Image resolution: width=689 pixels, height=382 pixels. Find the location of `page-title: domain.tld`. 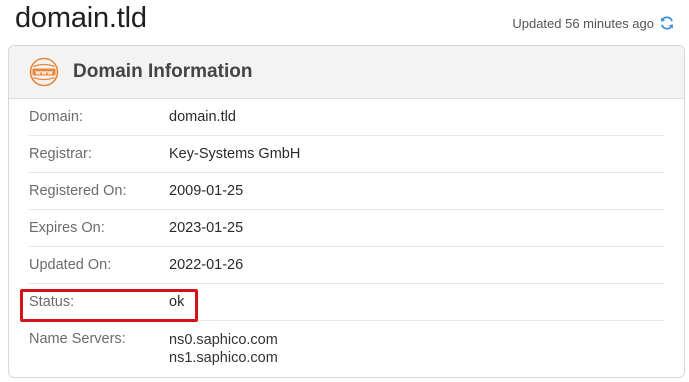

page-title: domain.tld is located at coordinates (81, 18).